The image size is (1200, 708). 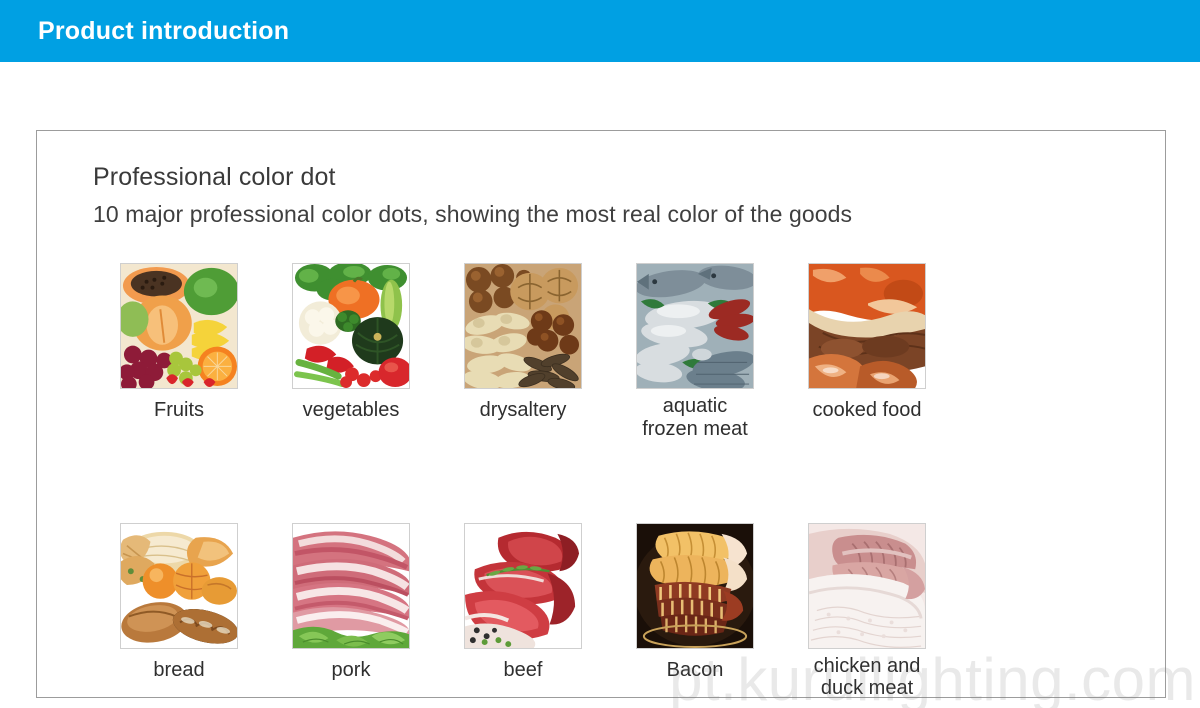 I want to click on category-card-drysaltery: drysaltery, so click(x=523, y=352).